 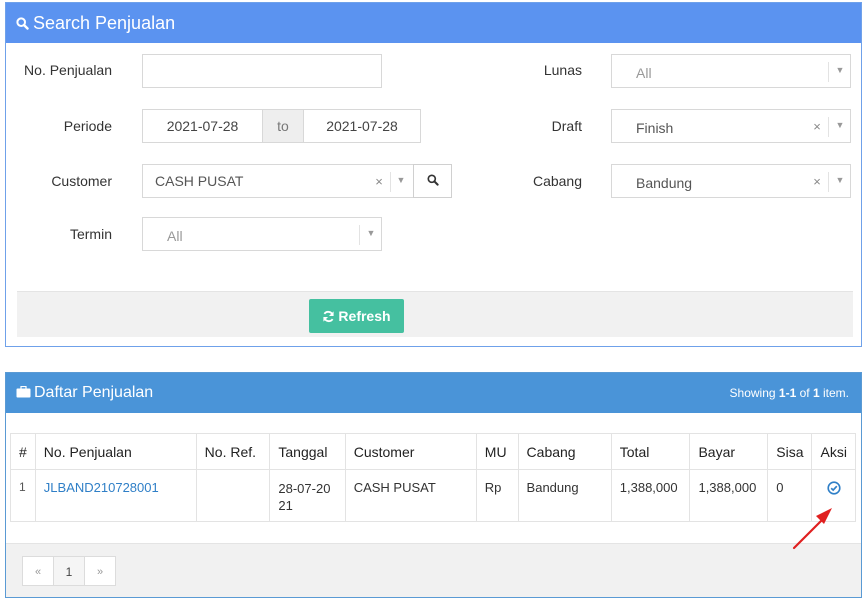 What do you see at coordinates (650, 495) in the screenshot?
I see `cell-total: 1,388,000` at bounding box center [650, 495].